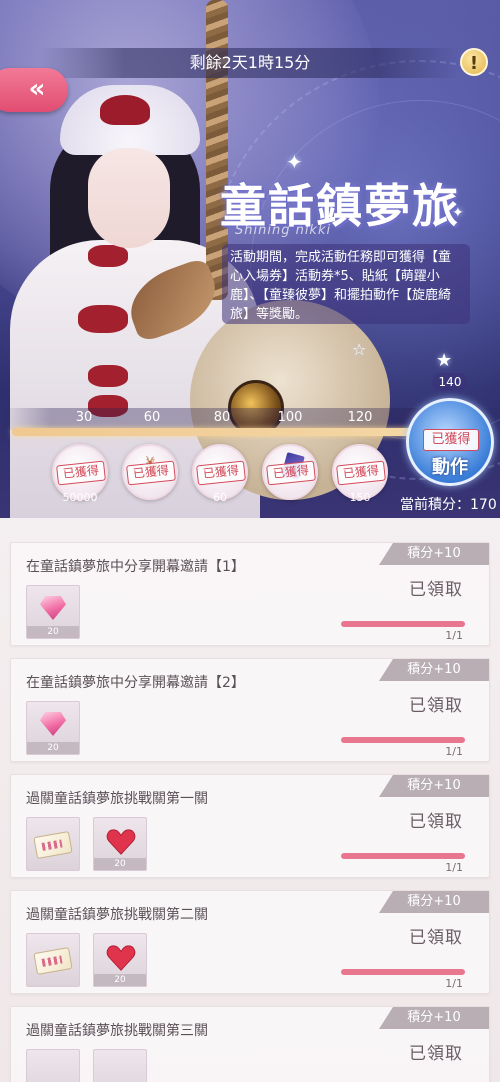 The image size is (500, 1082). I want to click on reward-qty: 60, so click(220, 497).